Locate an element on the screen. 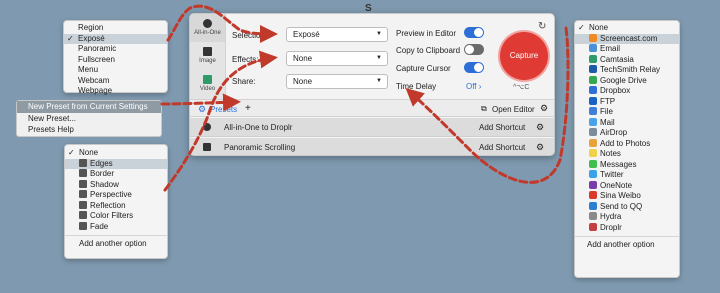 This screenshot has width=720, height=293. effect-option-label: None is located at coordinates (89, 152).